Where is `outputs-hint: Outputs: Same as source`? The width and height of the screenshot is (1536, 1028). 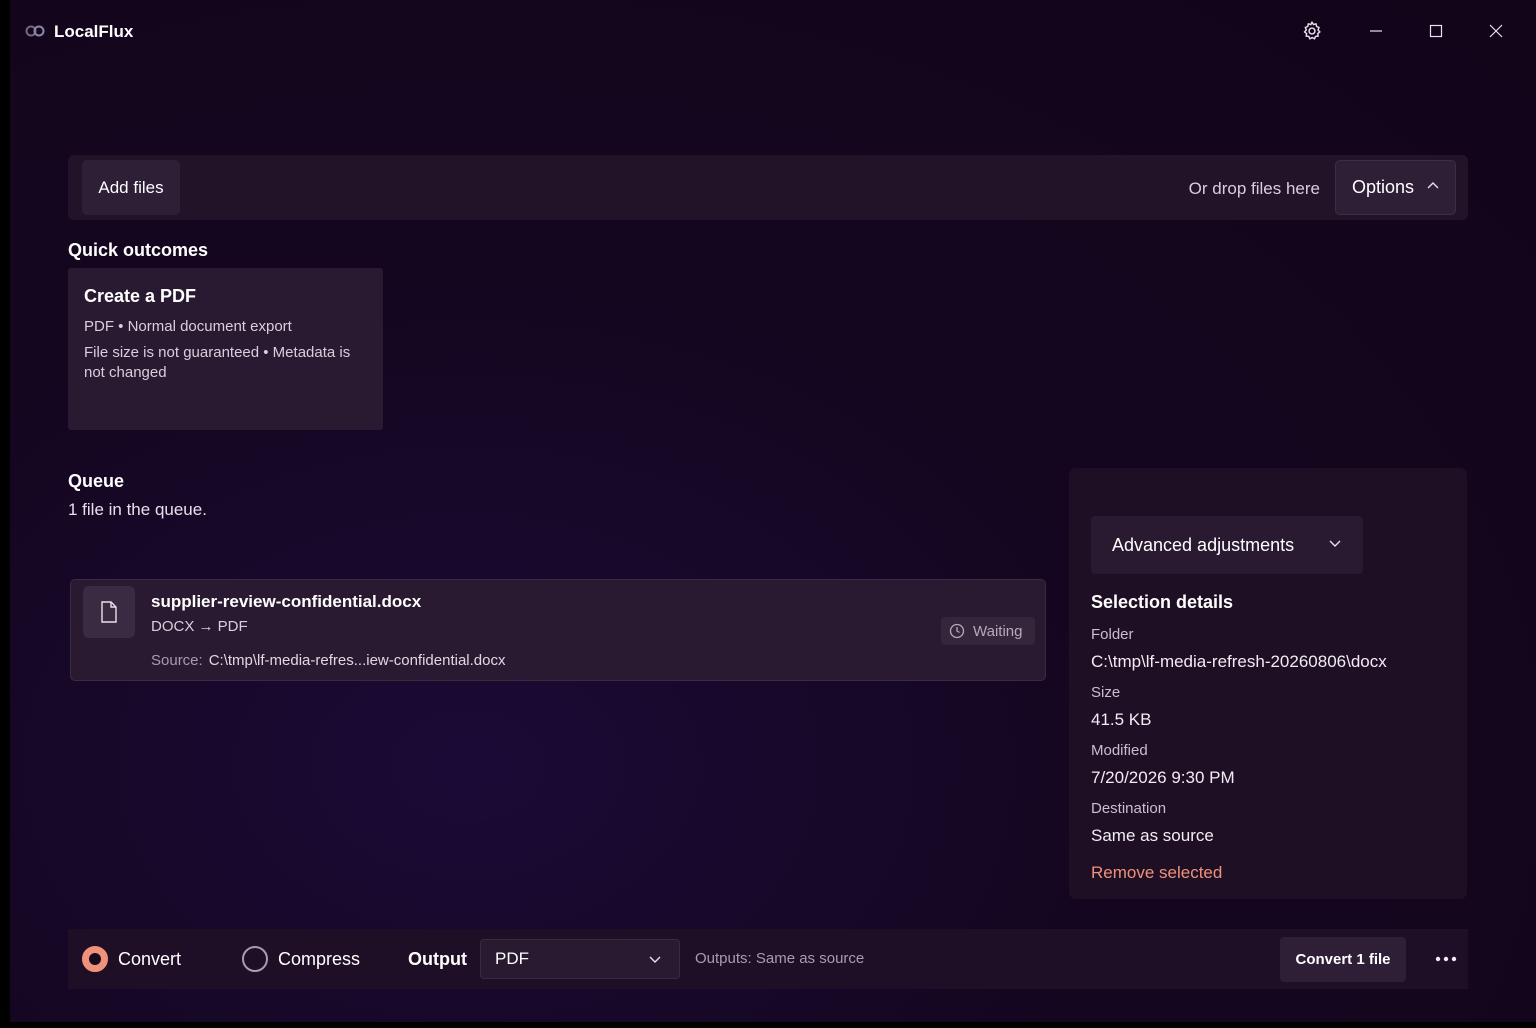
outputs-hint: Outputs: Same as source is located at coordinates (780, 958).